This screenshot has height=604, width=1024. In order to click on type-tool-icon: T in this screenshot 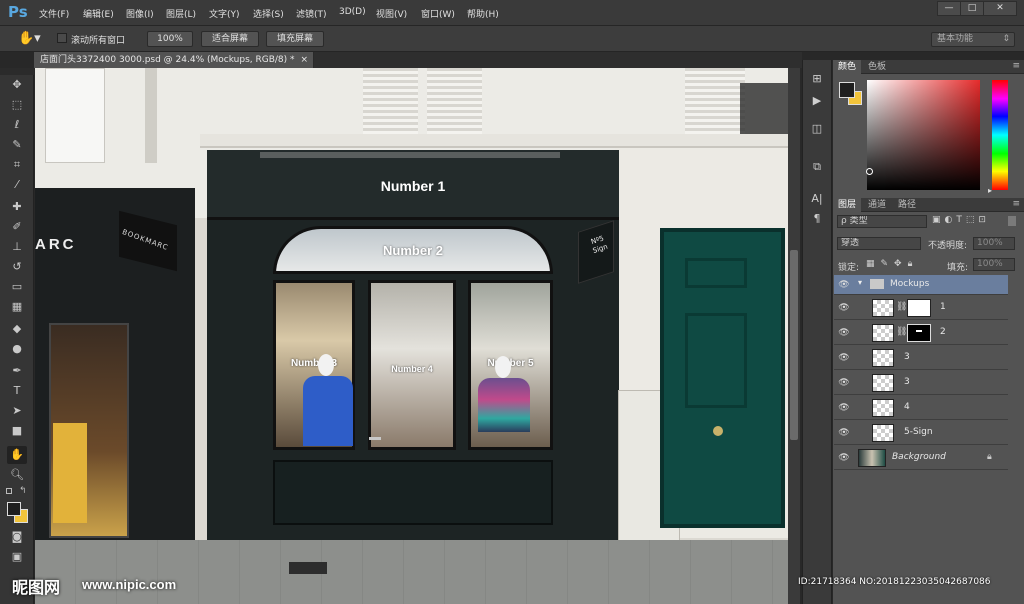, I will do `click(17, 391)`.